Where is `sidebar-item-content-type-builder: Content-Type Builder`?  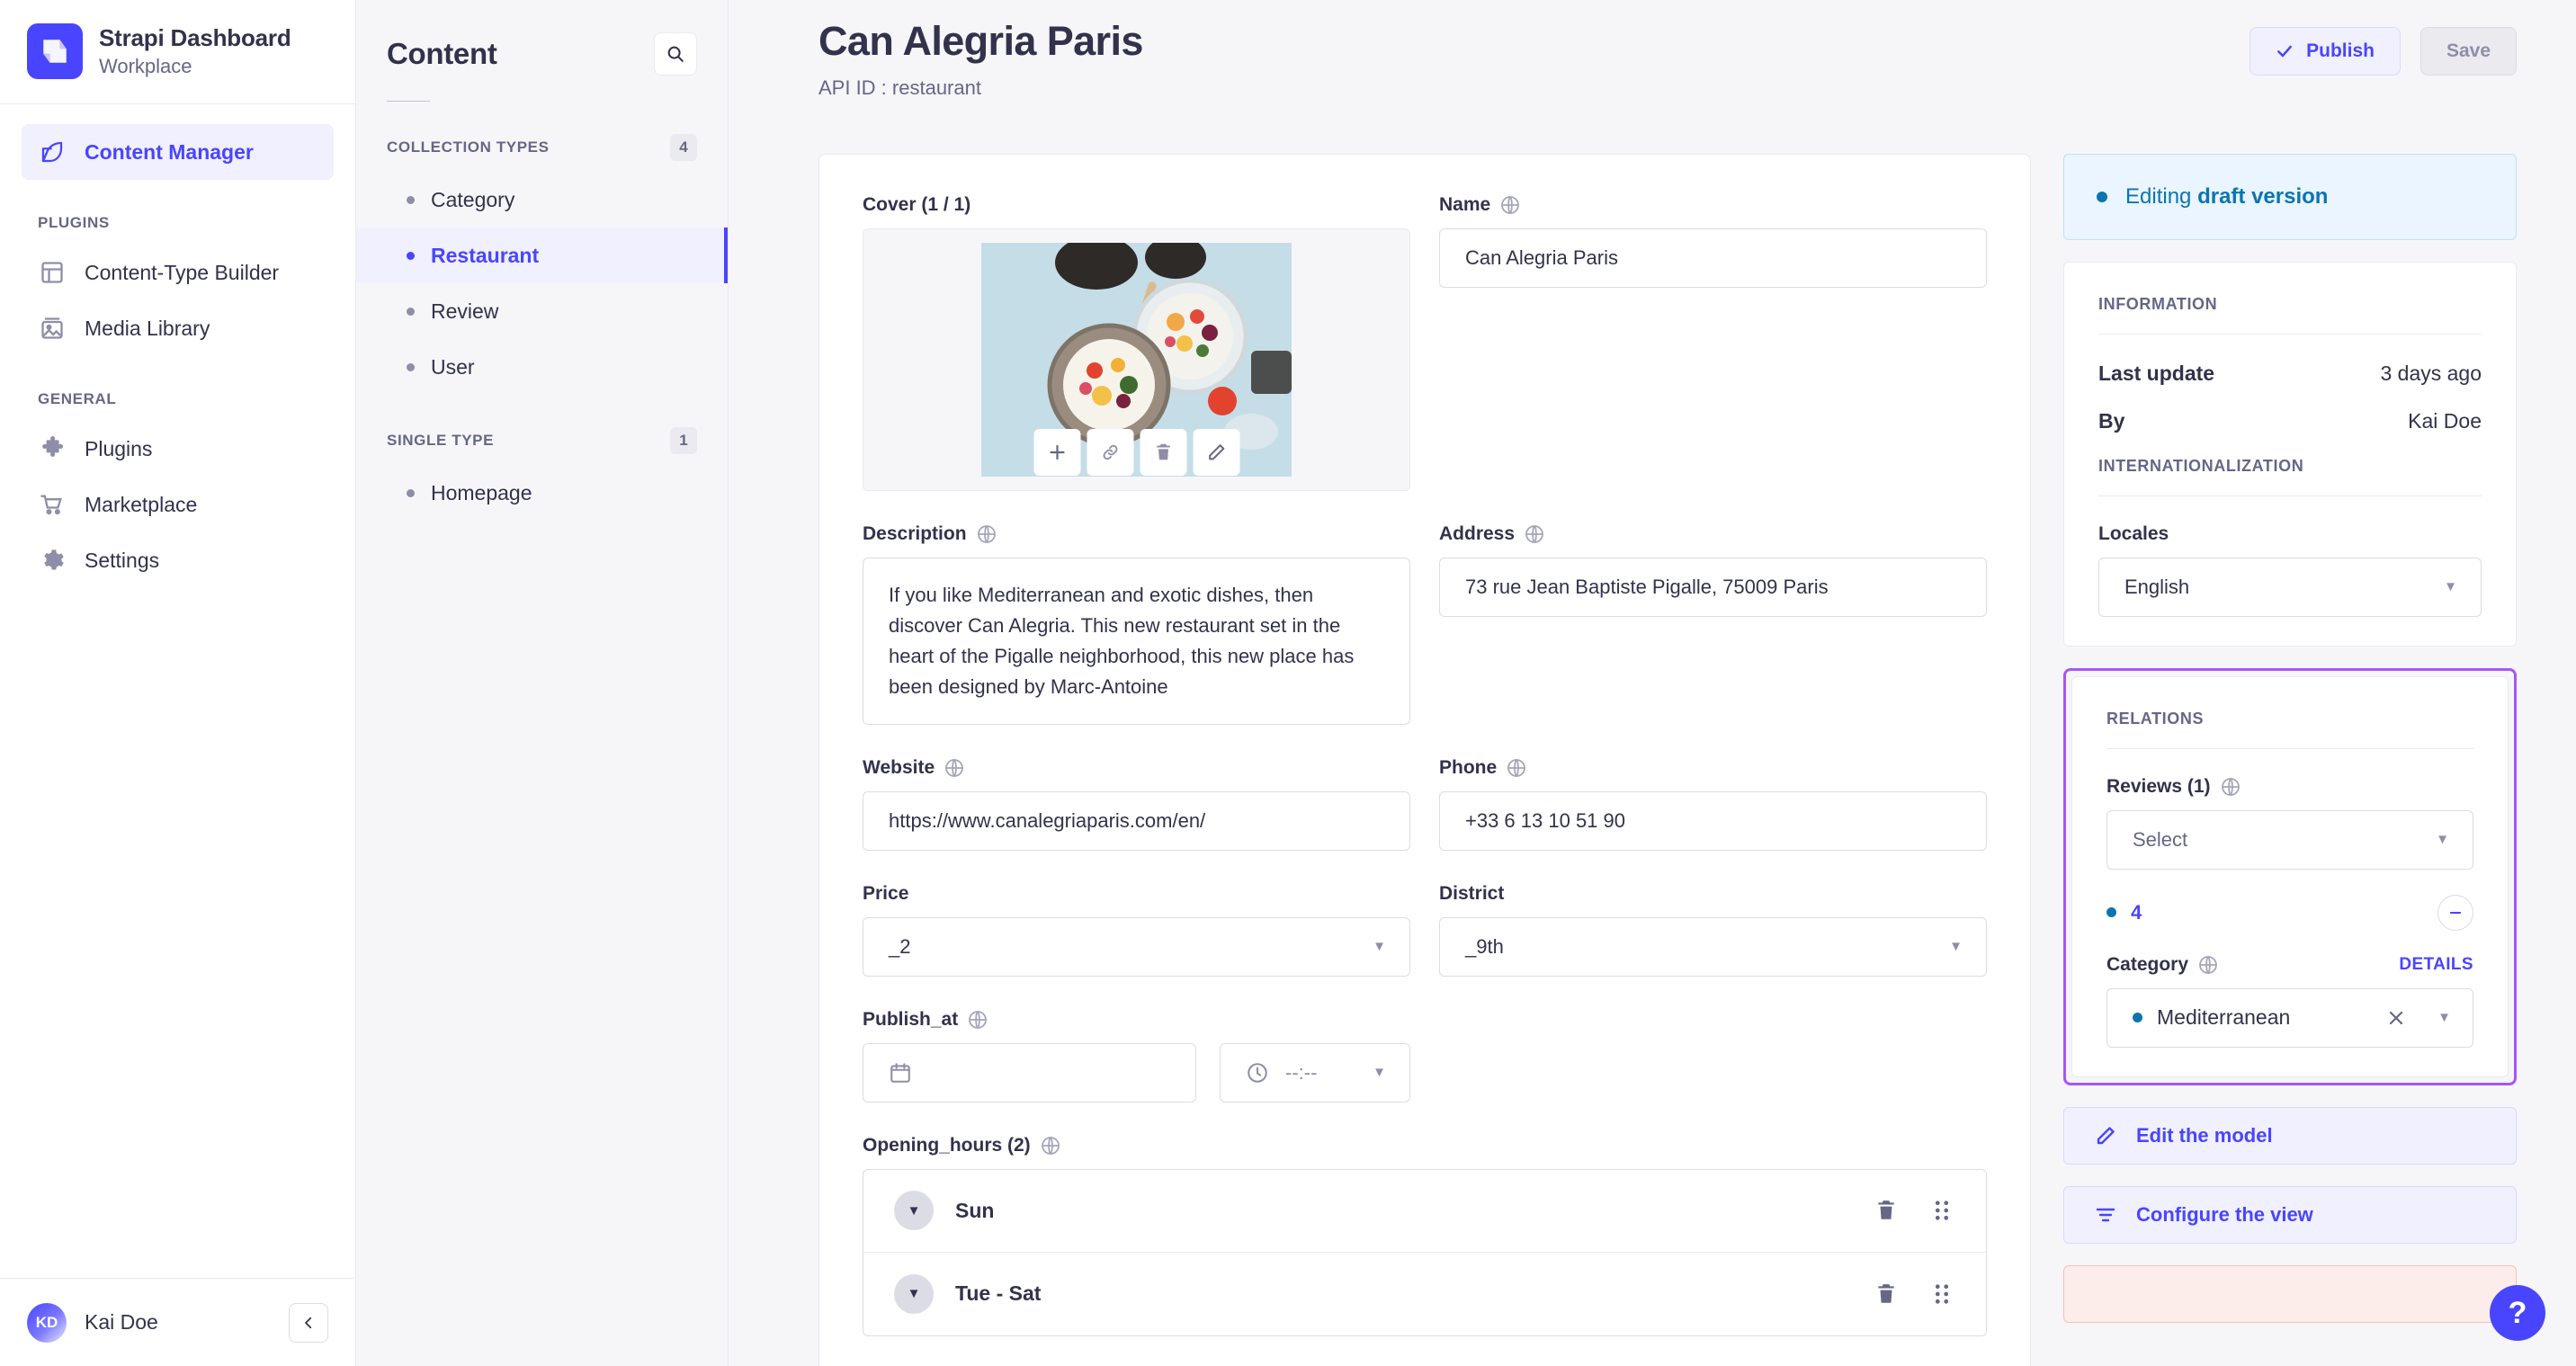
sidebar-item-content-type-builder: Content-Type Builder is located at coordinates (178, 272).